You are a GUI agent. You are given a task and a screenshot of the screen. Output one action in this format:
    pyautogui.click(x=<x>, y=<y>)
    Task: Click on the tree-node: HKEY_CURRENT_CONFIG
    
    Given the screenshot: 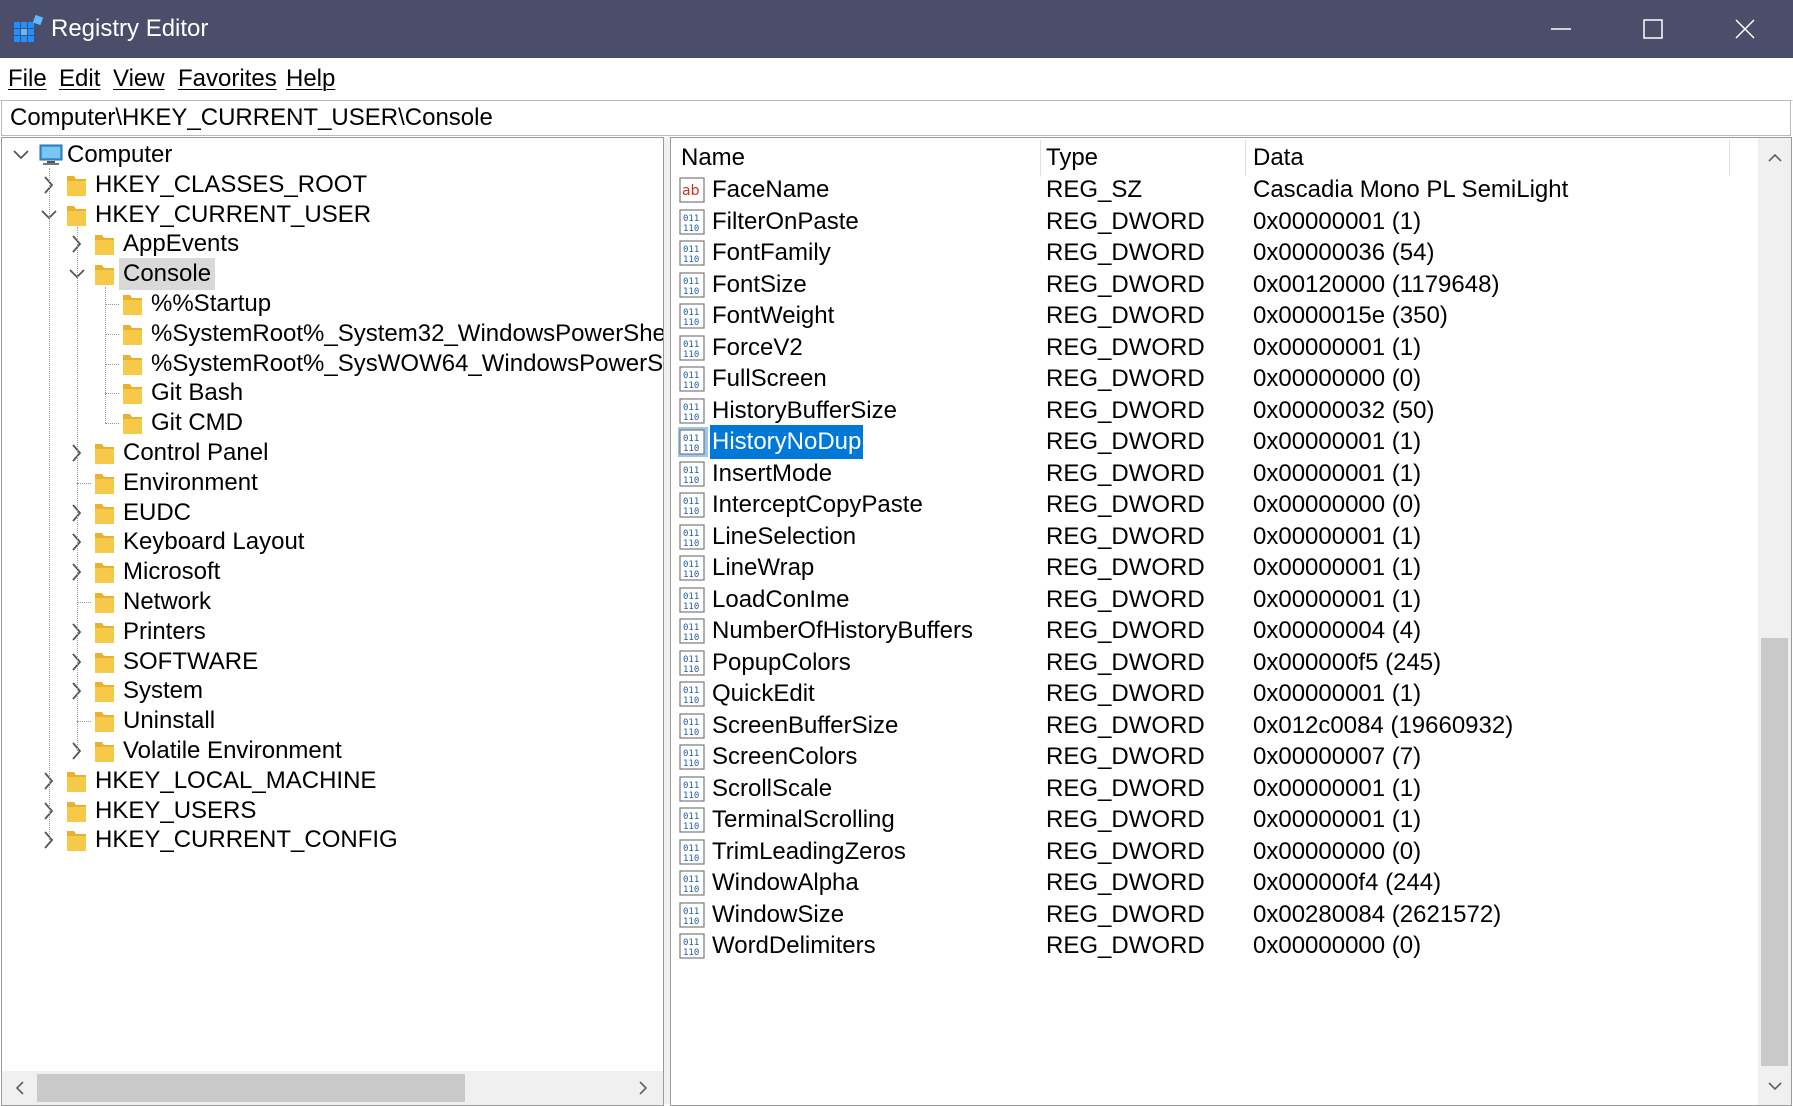 What is the action you would take?
    pyautogui.click(x=332, y=840)
    